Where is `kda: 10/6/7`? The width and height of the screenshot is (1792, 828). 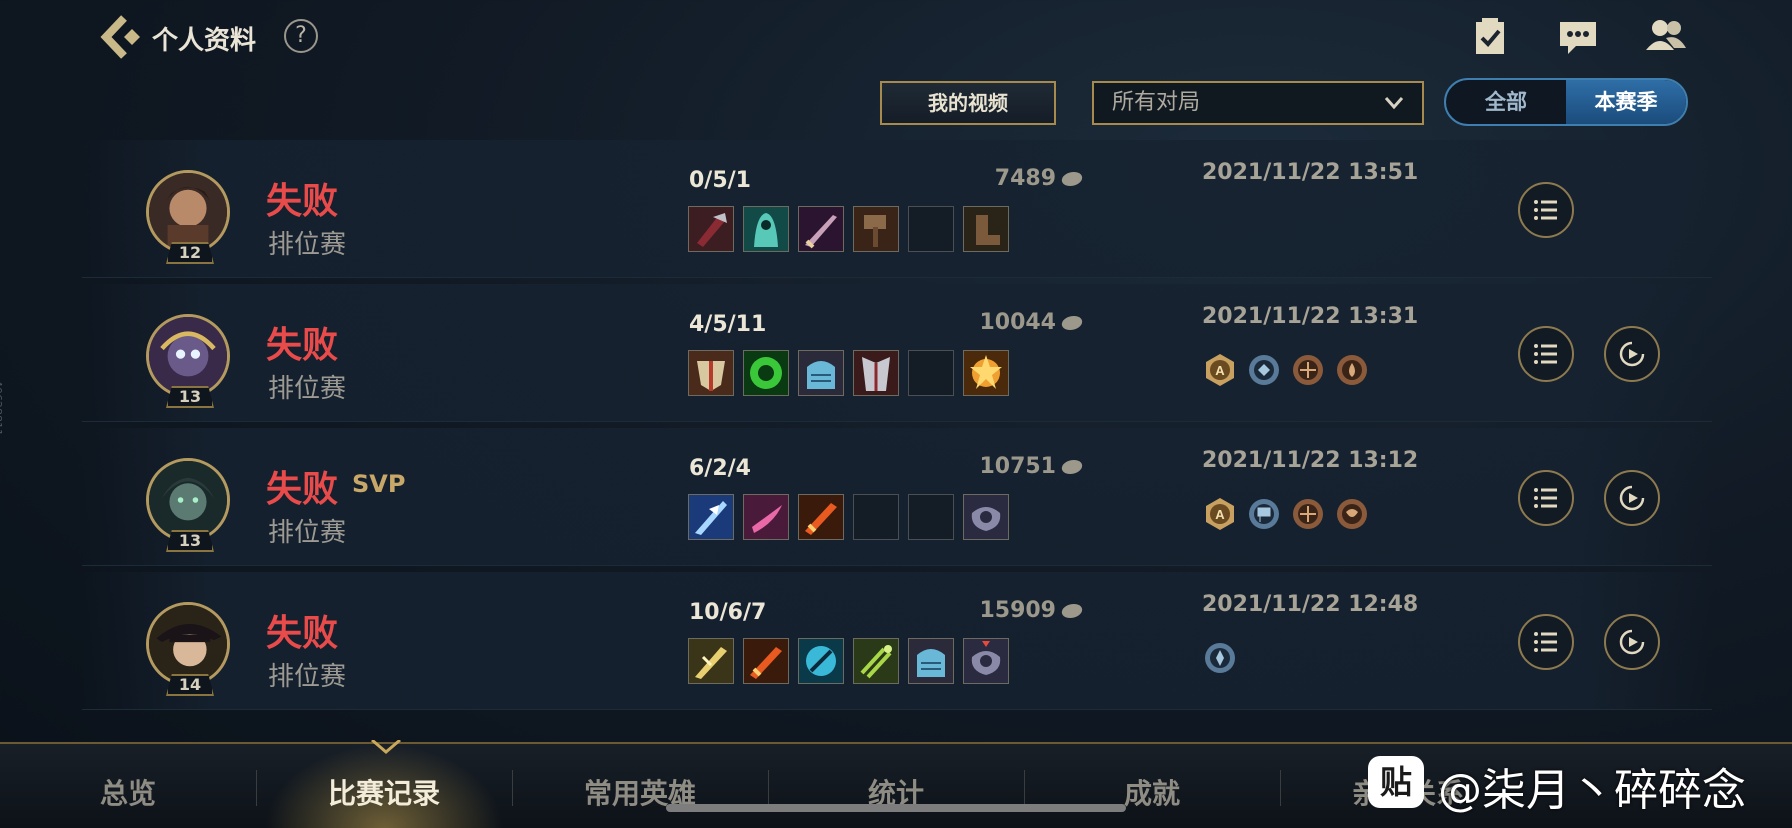
kda: 10/6/7 is located at coordinates (728, 612).